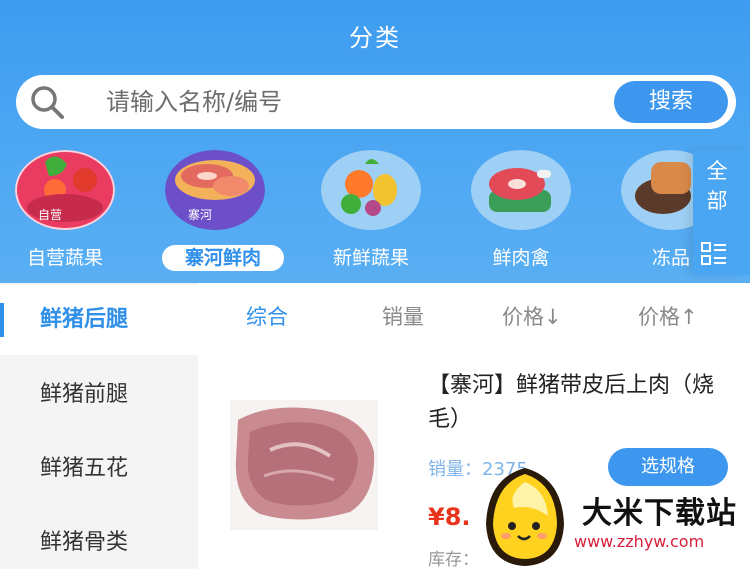 The height and width of the screenshot is (569, 750). What do you see at coordinates (2, 320) in the screenshot?
I see `active-indicator` at bounding box center [2, 320].